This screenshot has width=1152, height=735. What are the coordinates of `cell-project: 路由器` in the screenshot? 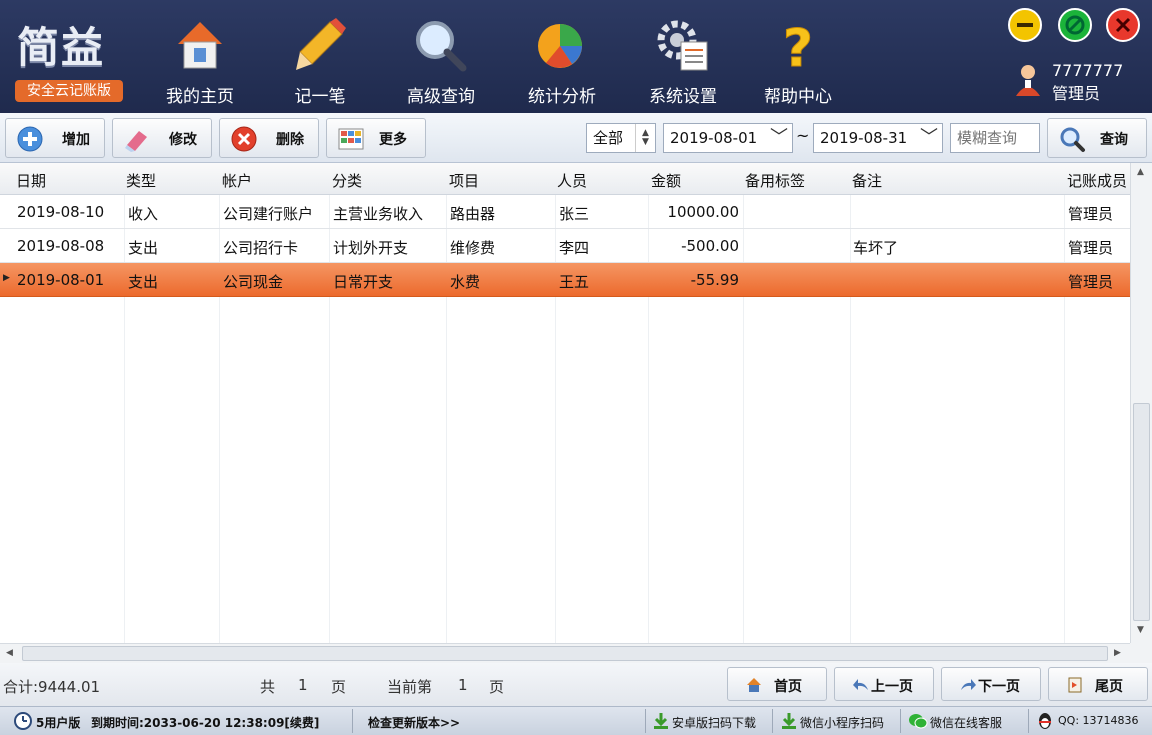 It's located at (473, 214).